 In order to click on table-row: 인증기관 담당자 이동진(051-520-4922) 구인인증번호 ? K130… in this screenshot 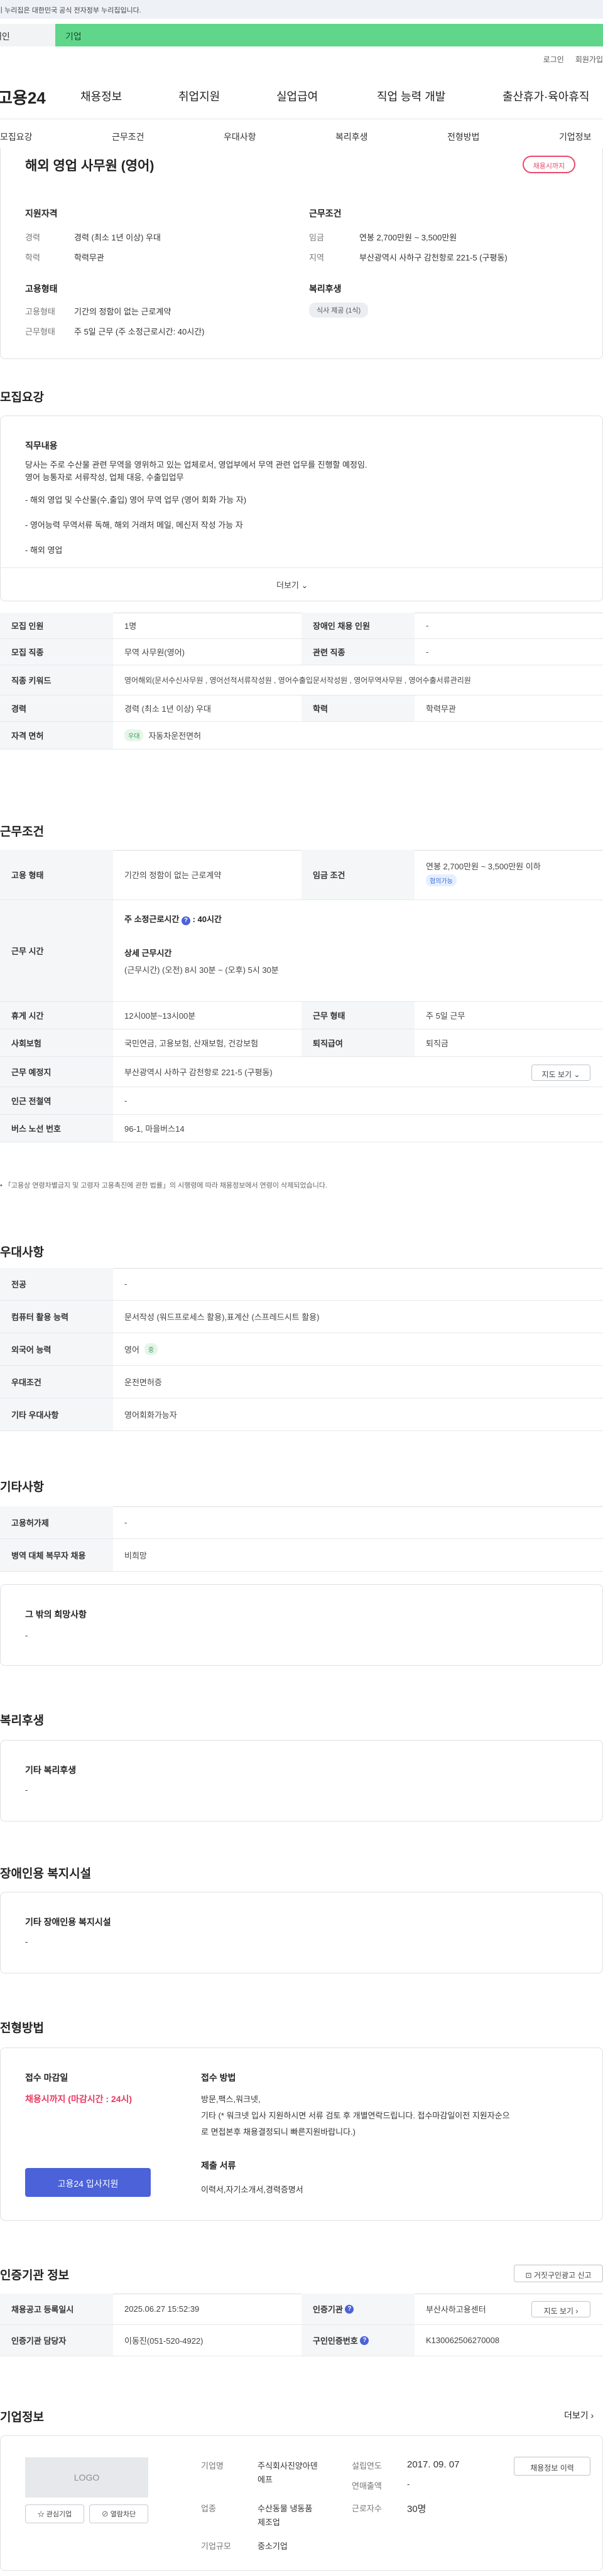, I will do `click(301, 2340)`.